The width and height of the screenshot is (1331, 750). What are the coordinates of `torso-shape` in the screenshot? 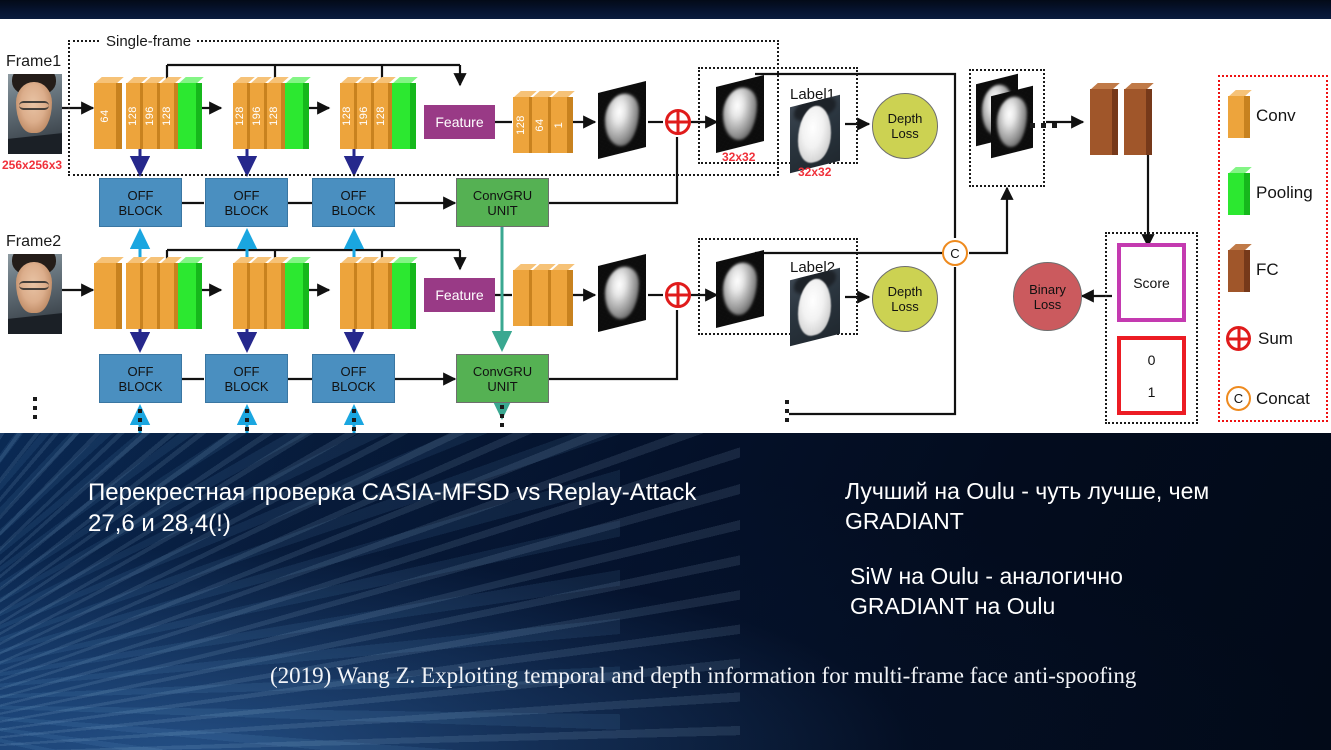 It's located at (35, 143).